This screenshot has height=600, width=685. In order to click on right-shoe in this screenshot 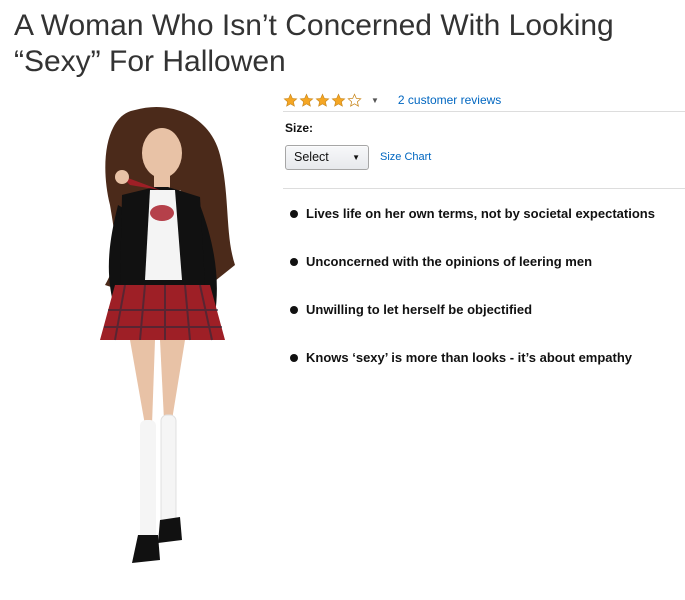, I will do `click(170, 530)`.